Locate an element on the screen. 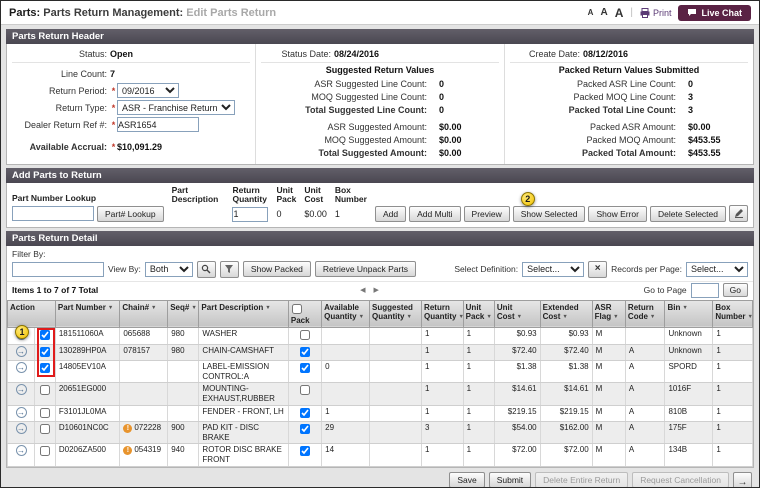 The width and height of the screenshot is (760, 488). view-by-select: Both is located at coordinates (168, 269).